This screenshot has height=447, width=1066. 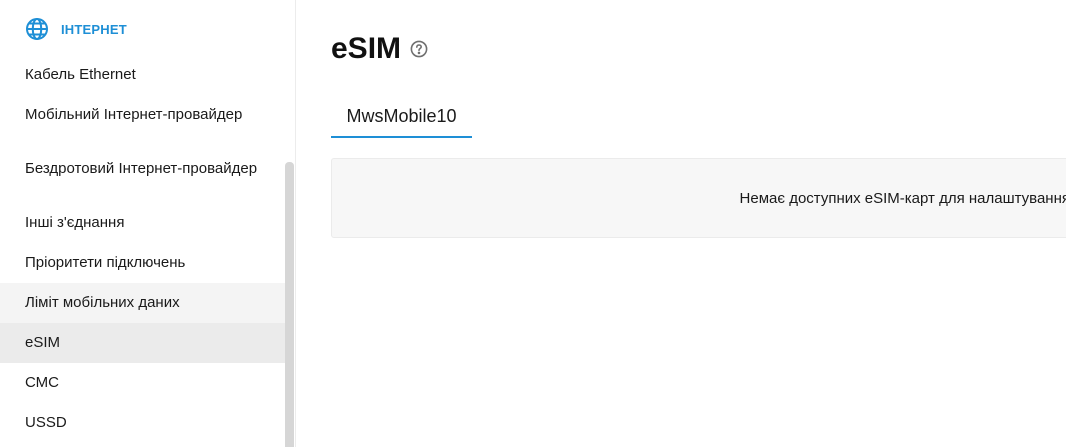 What do you see at coordinates (142, 383) in the screenshot?
I see `sidebar-item-sms: СМС` at bounding box center [142, 383].